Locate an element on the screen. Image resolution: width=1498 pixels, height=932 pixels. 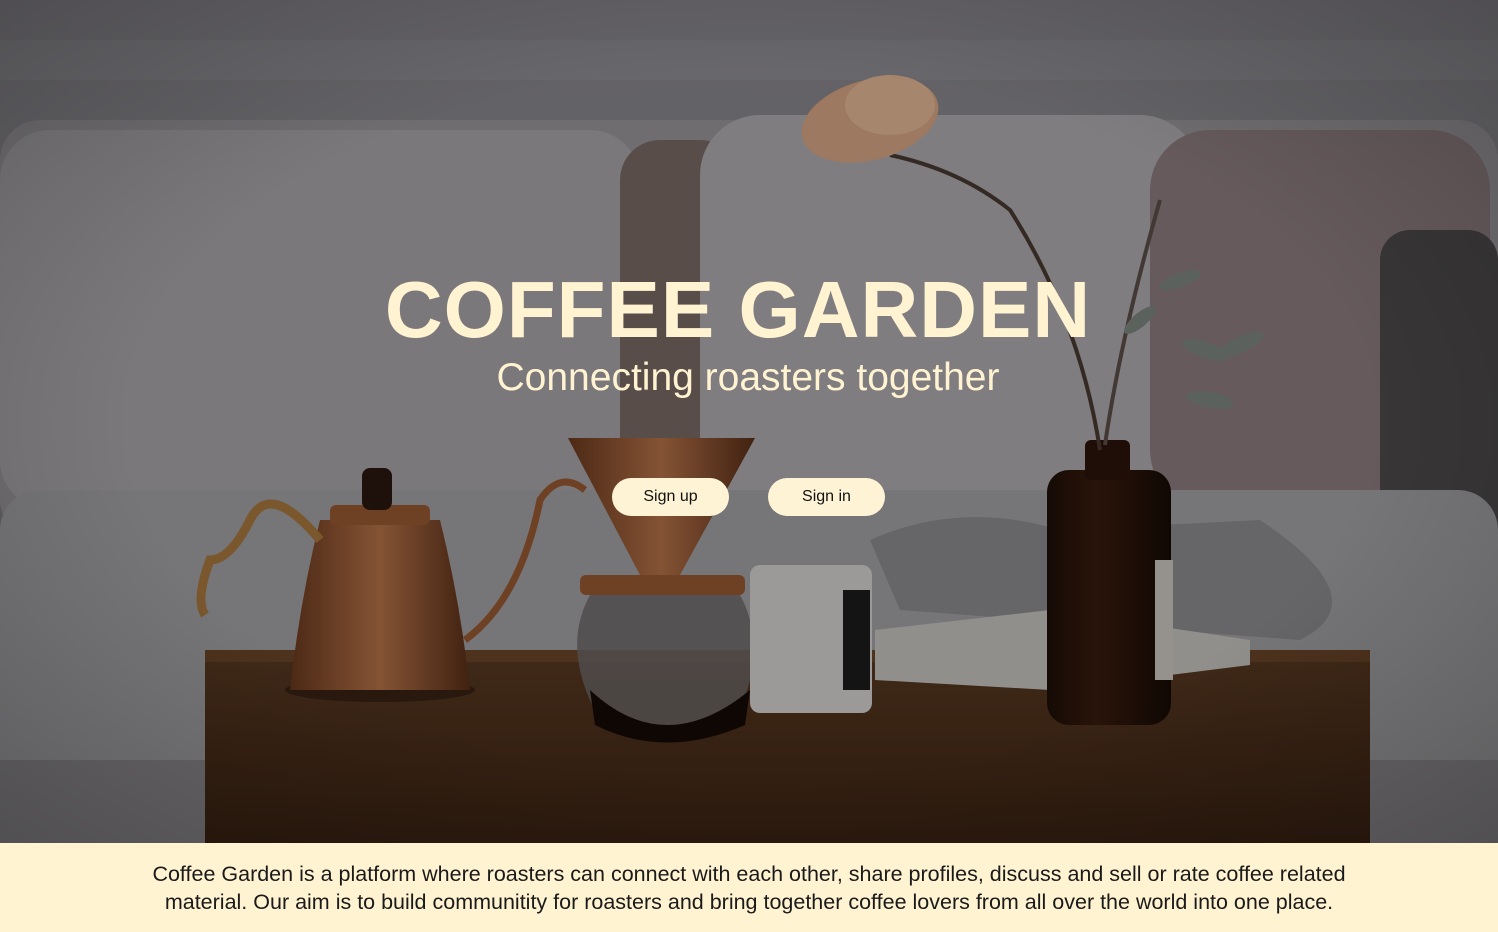
site-title: COFFEE GARDEN is located at coordinates (738, 309).